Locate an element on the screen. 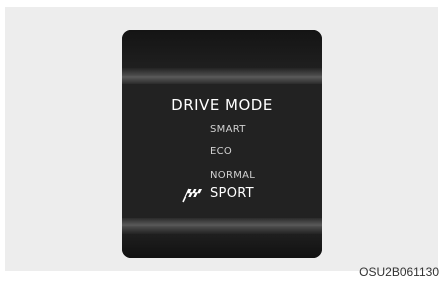 The image size is (439, 283). mode-option-smart: SMART is located at coordinates (228, 129).